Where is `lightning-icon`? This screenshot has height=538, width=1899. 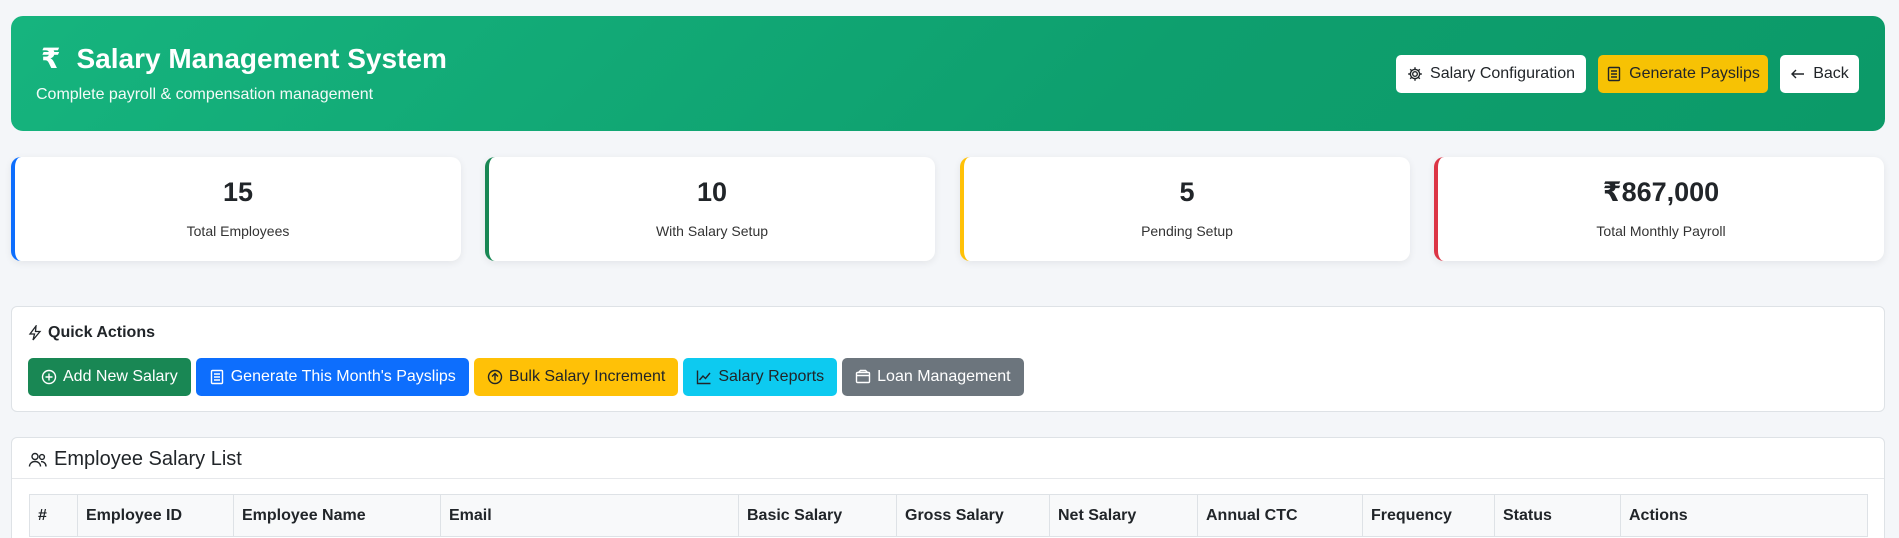 lightning-icon is located at coordinates (35, 333).